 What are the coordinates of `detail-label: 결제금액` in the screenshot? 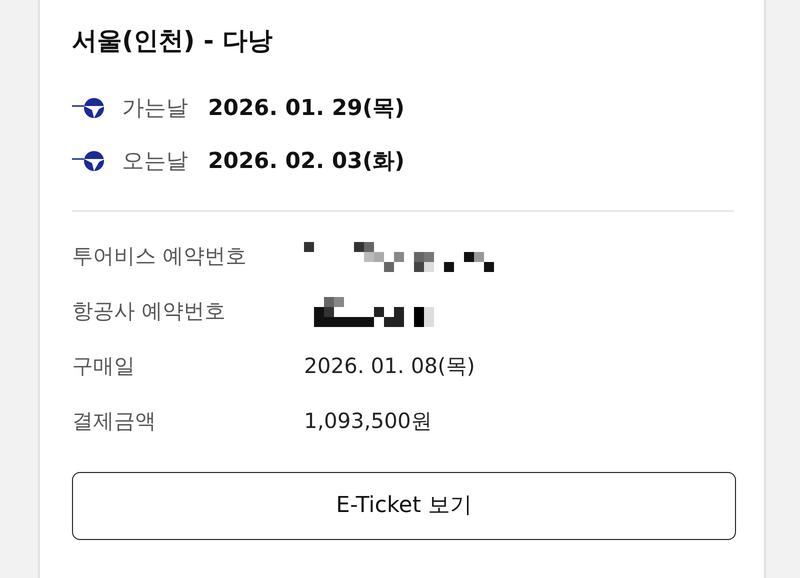 It's located at (114, 422).